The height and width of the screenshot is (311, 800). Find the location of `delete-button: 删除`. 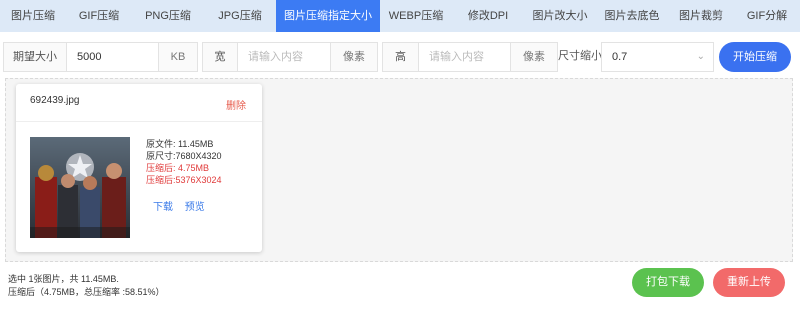

delete-button: 删除 is located at coordinates (236, 104).